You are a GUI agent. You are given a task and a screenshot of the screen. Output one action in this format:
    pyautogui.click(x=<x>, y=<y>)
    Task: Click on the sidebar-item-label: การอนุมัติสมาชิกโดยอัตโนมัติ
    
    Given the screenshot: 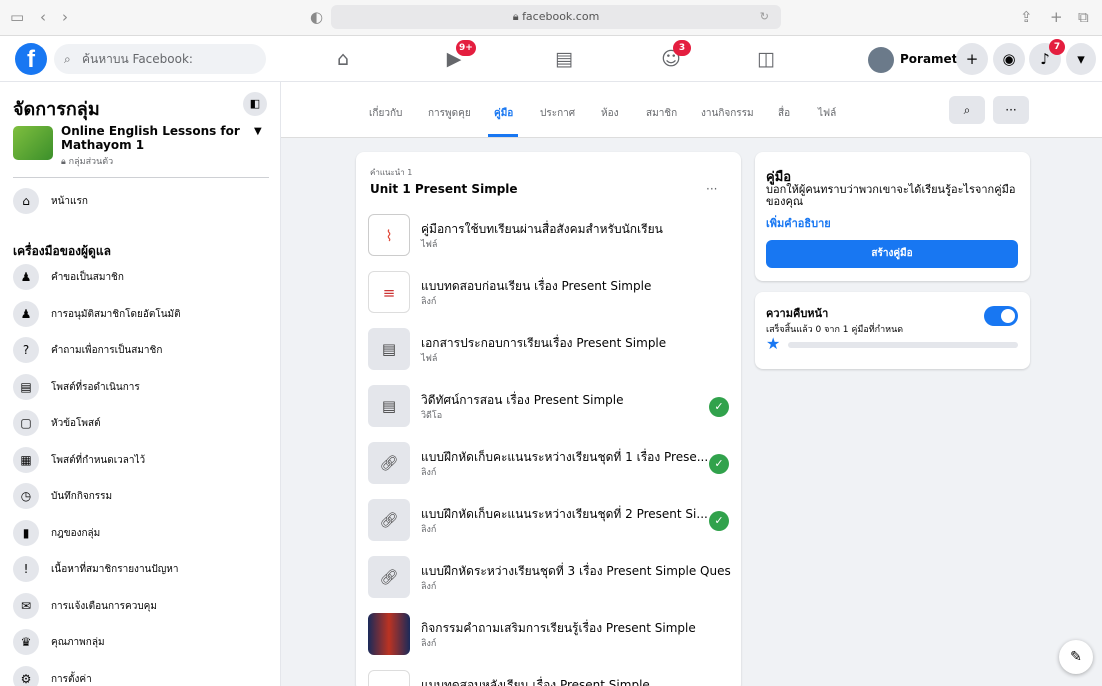 What is the action you would take?
    pyautogui.click(x=116, y=314)
    